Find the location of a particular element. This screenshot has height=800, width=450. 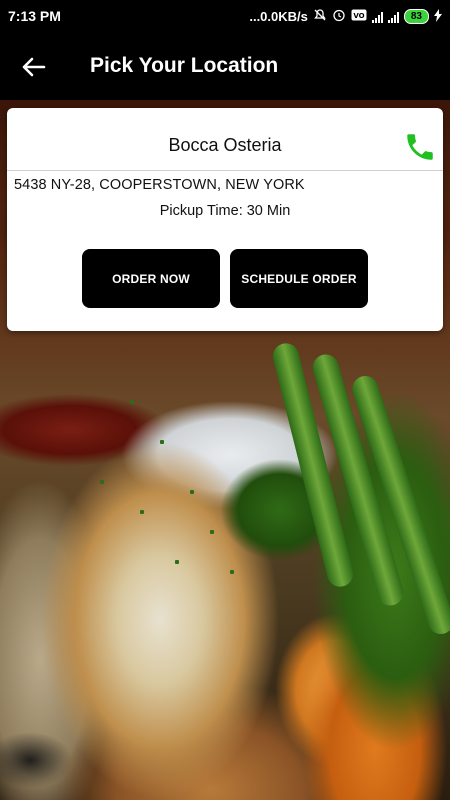

volte-icon: VO is located at coordinates (359, 16).